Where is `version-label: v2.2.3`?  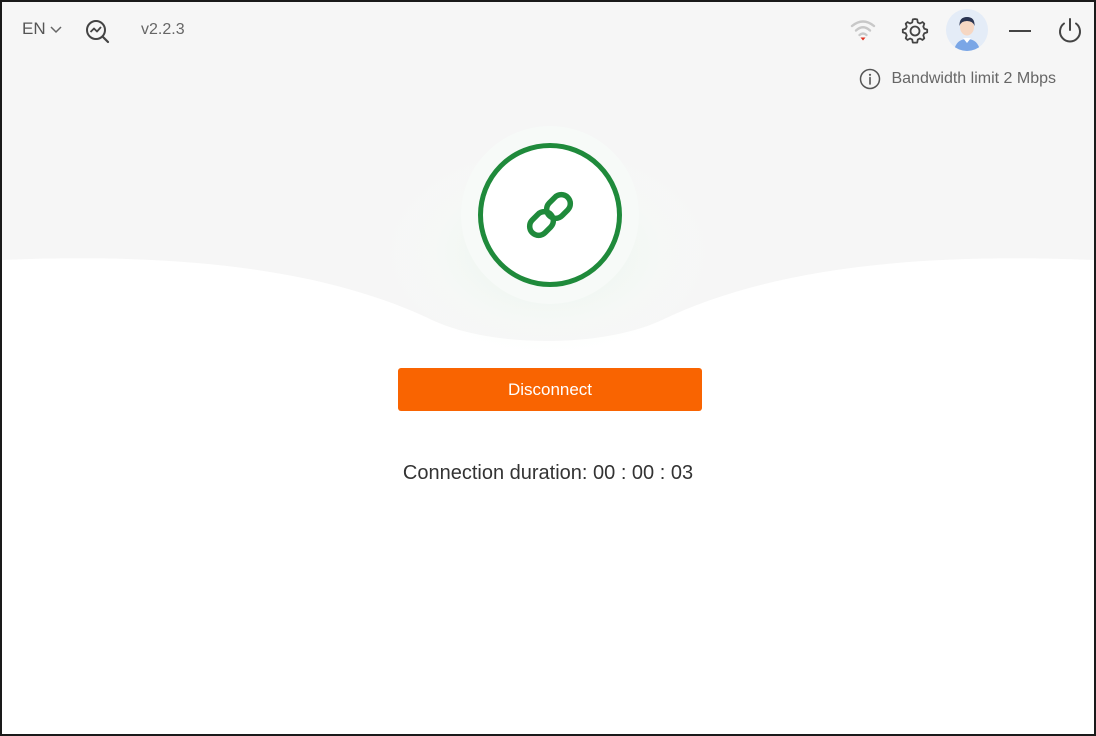
version-label: v2.2.3 is located at coordinates (163, 29).